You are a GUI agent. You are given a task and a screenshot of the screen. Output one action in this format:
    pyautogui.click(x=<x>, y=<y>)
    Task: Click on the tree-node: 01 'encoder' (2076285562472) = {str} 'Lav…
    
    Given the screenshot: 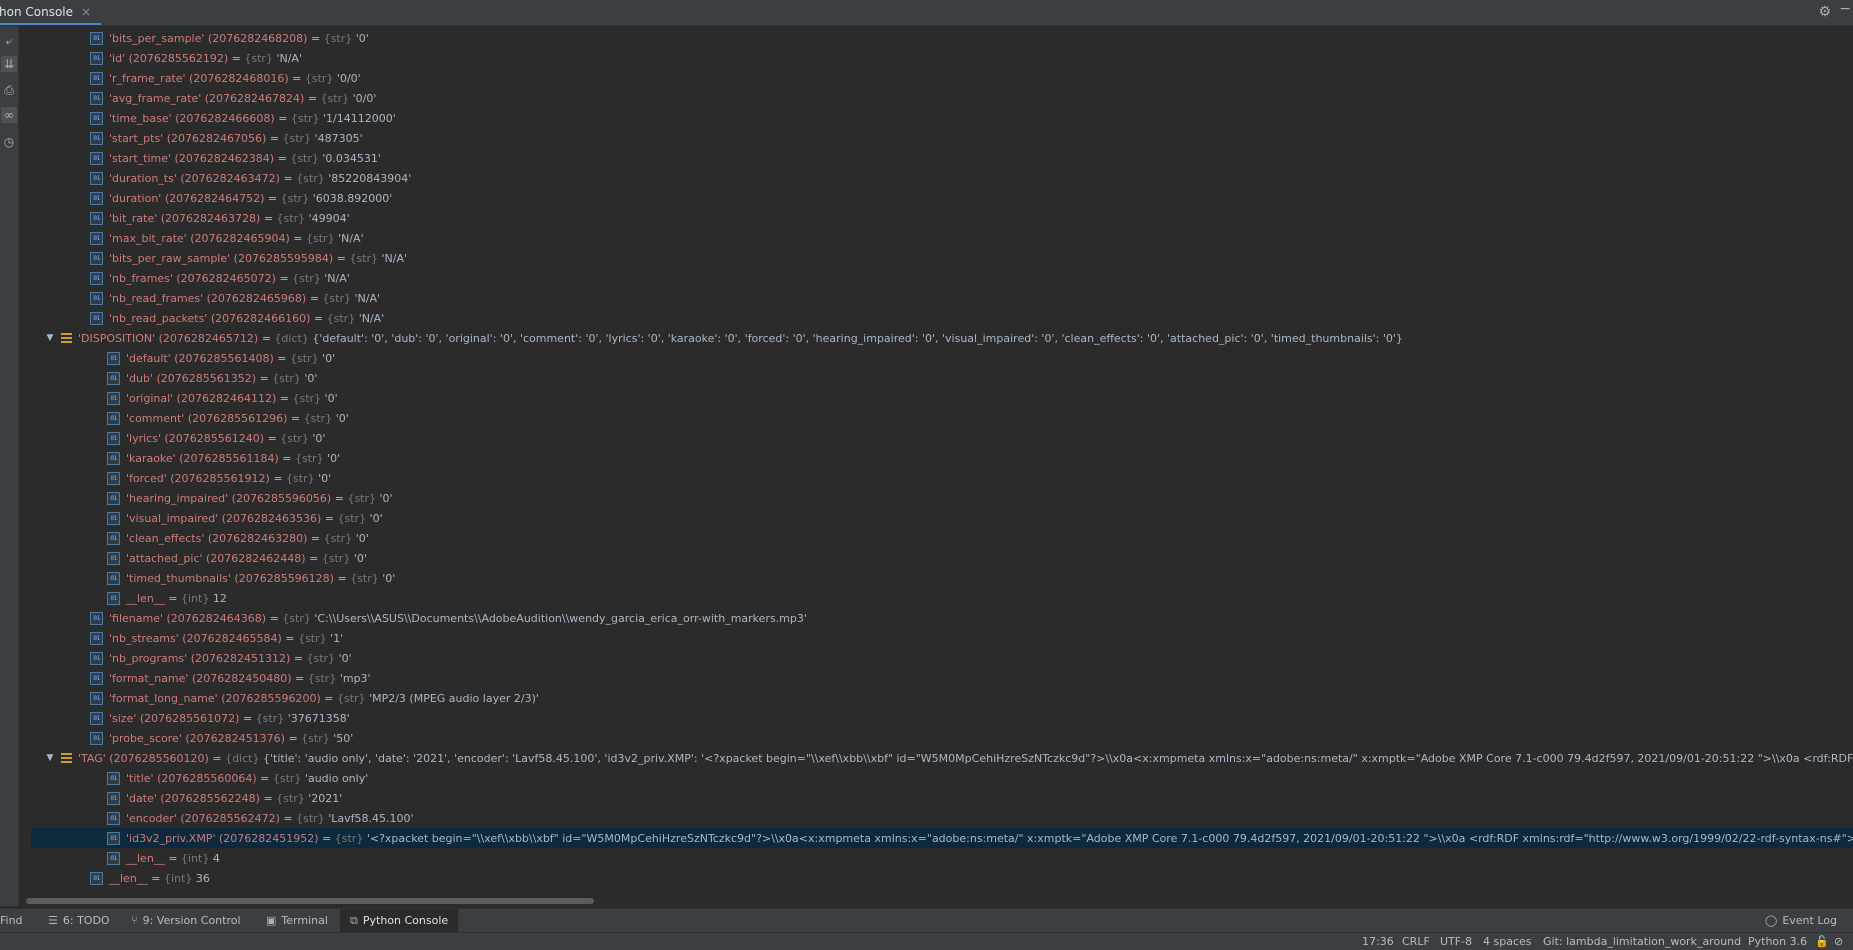 What is the action you would take?
    pyautogui.click(x=942, y=818)
    